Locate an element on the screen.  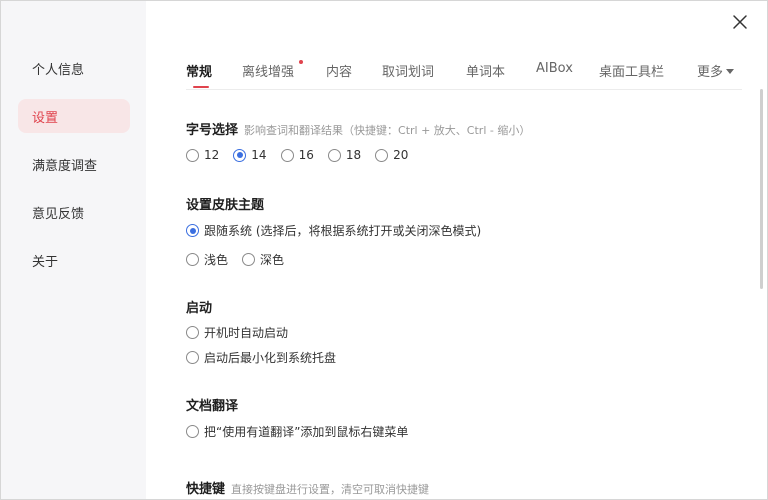
startup-tray-row: 启动后最小化到系统托盘 is located at coordinates (268, 357).